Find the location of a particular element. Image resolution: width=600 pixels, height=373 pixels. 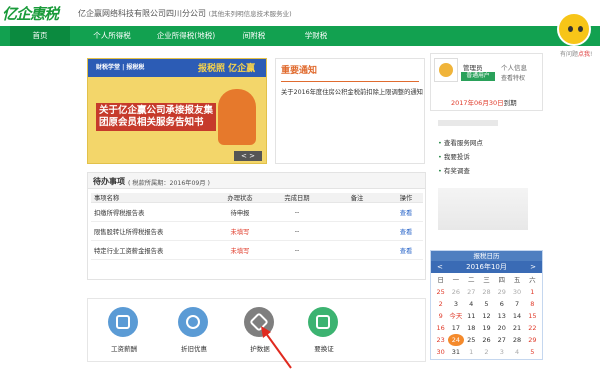

nav-corporate-income-tax: 企业所得税(地税) is located at coordinates (186, 36).